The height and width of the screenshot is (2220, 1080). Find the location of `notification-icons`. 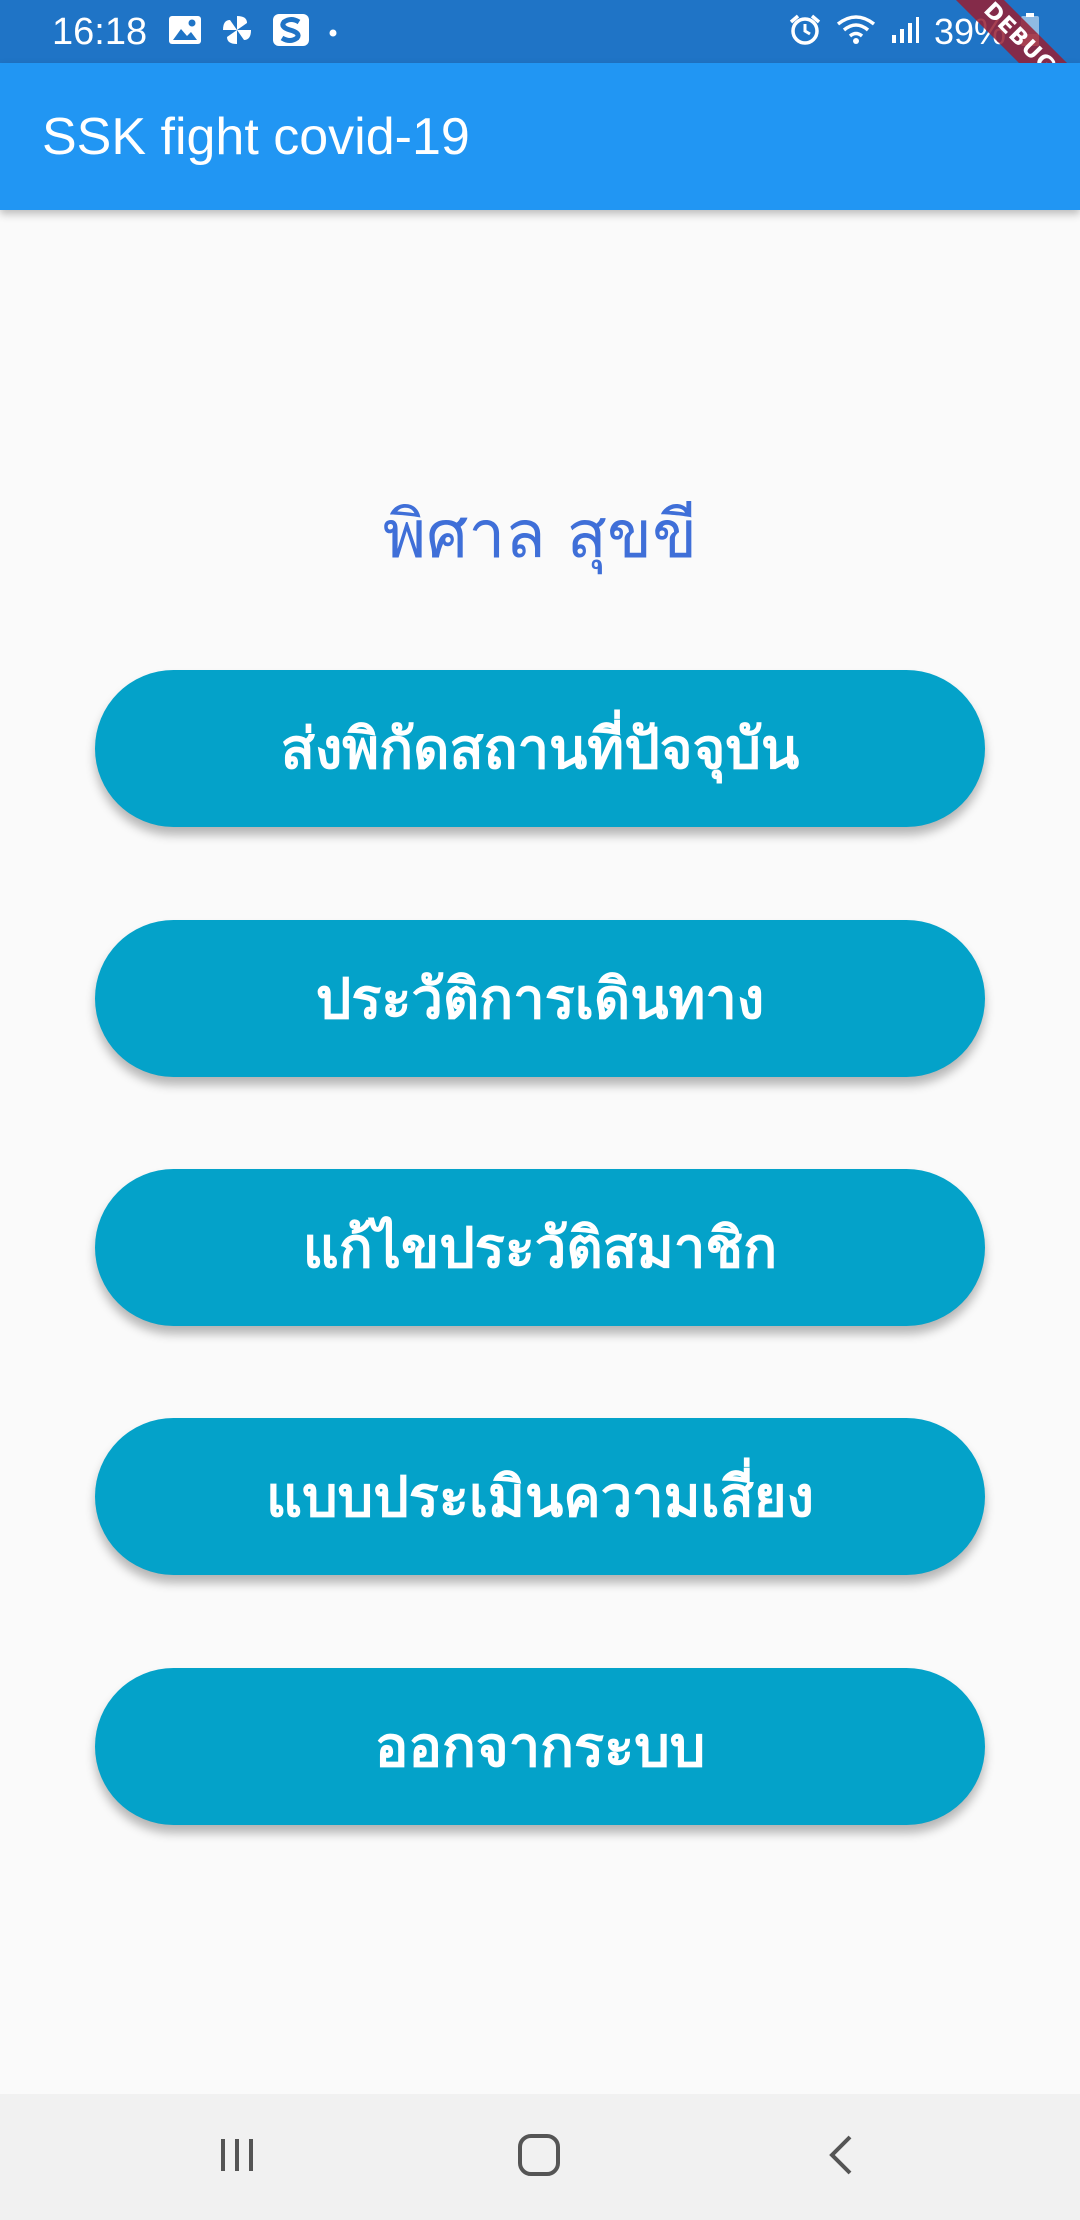

notification-icons is located at coordinates (253, 32).